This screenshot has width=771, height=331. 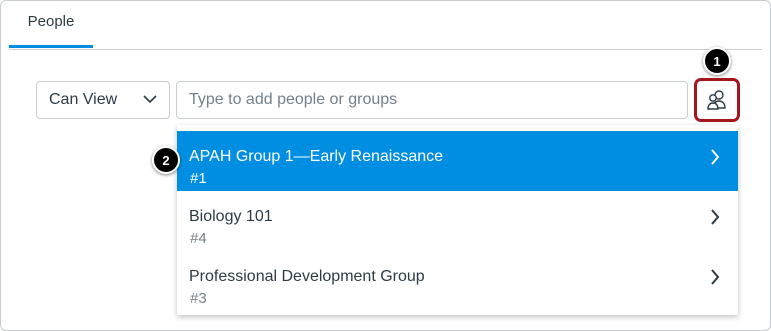 What do you see at coordinates (457, 281) in the screenshot?
I see `result-item: Professional Development Group #3` at bounding box center [457, 281].